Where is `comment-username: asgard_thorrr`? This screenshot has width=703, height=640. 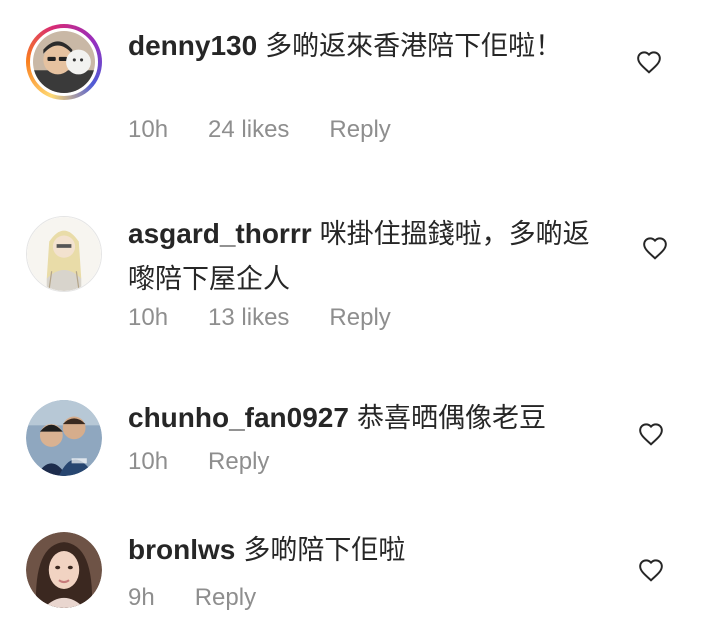
comment-username: asgard_thorrr is located at coordinates (220, 233).